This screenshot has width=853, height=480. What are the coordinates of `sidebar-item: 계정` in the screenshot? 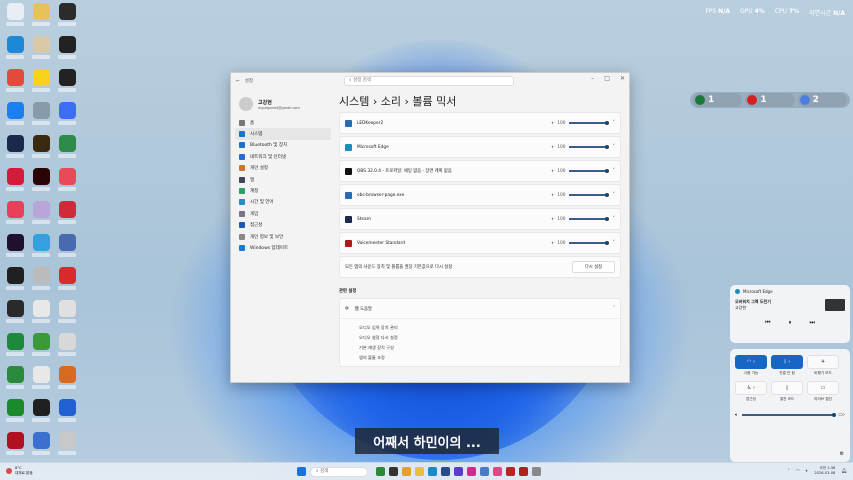 It's located at (283, 190).